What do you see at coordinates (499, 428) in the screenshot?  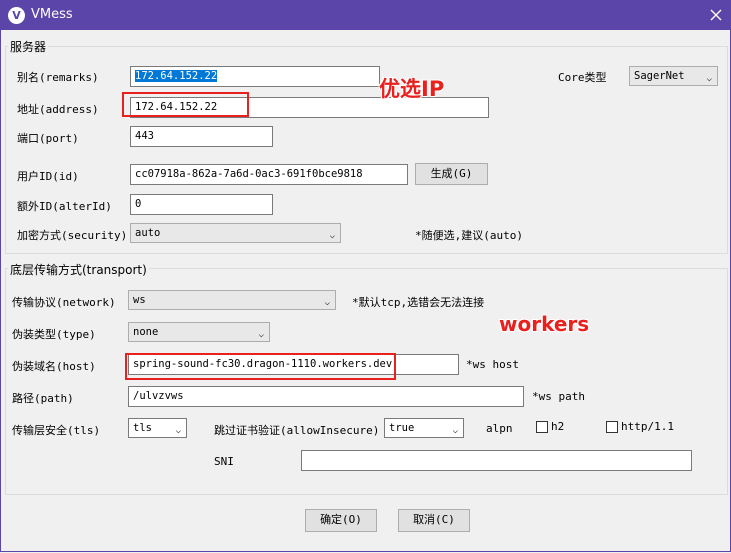 I see `alpn-label: alpn` at bounding box center [499, 428].